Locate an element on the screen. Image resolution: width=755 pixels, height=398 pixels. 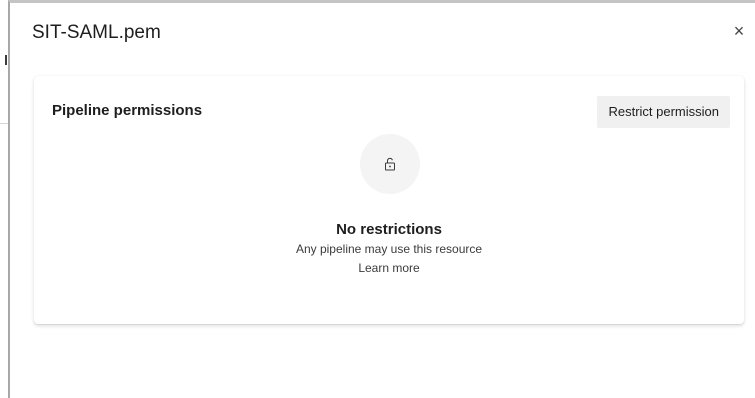
close-button: × is located at coordinates (739, 31).